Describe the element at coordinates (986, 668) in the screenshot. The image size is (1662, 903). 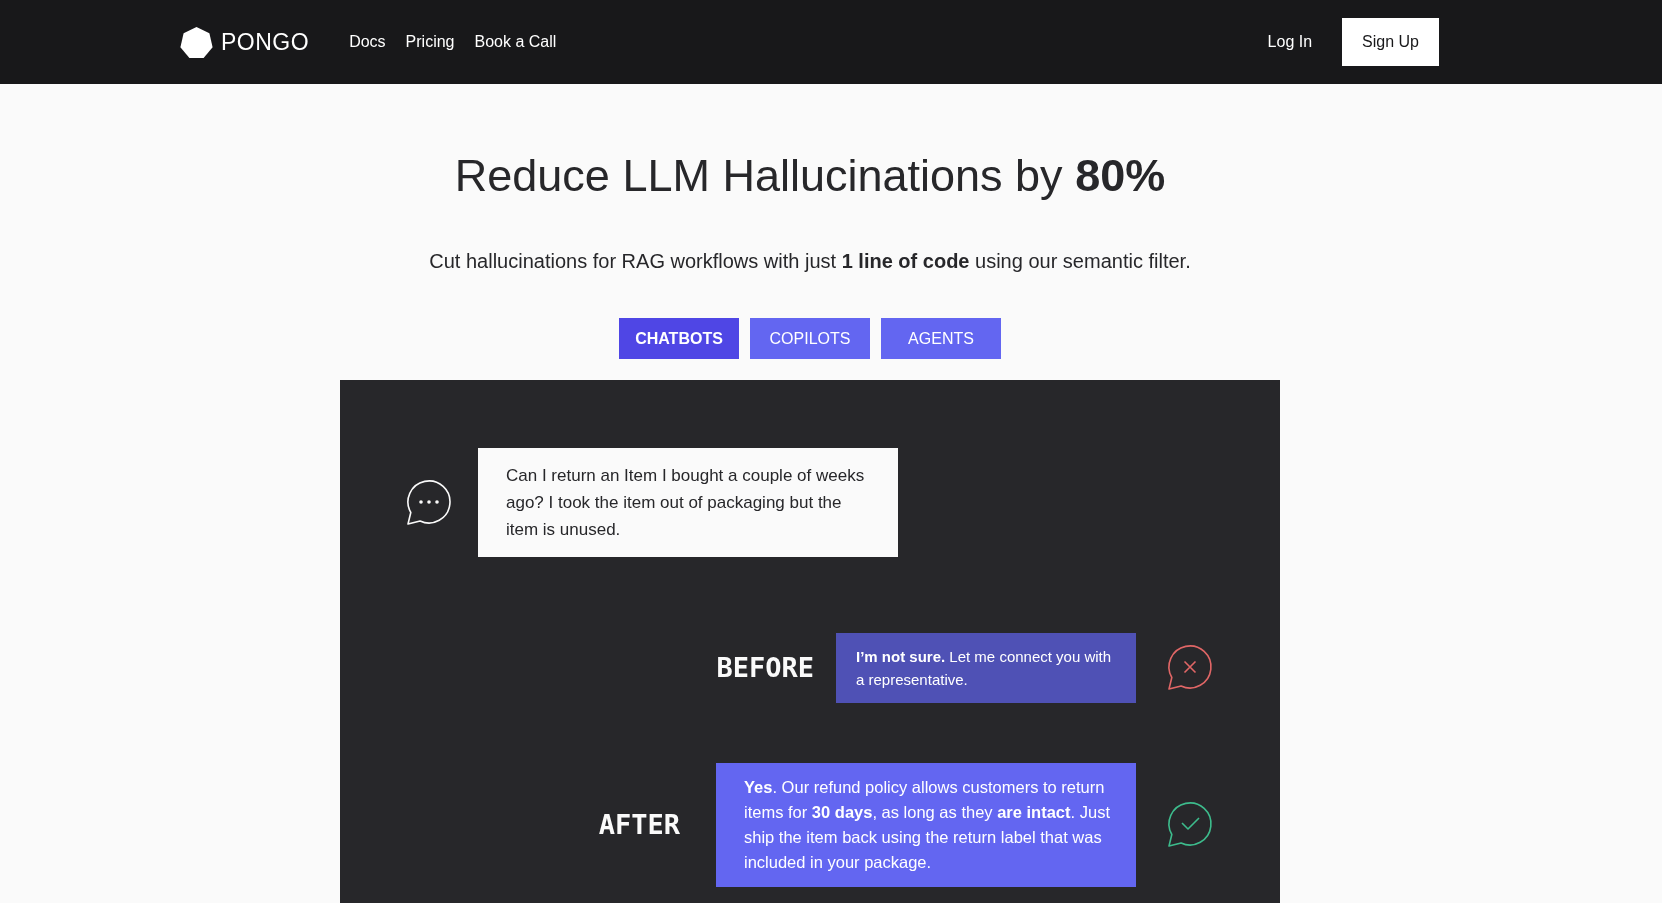
I see `before-answer-message: I’m not sure. Let me connect you with a representative.` at that location.